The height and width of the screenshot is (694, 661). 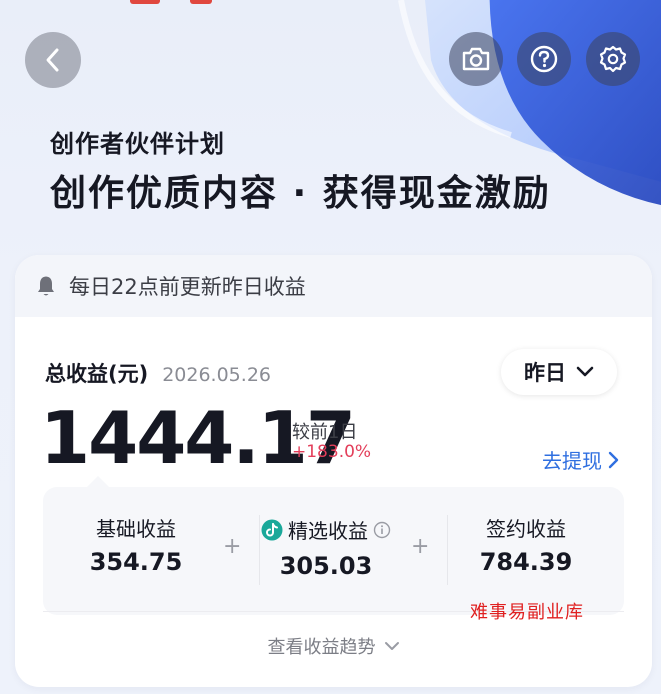 I want to click on camera-icon, so click(x=476, y=59).